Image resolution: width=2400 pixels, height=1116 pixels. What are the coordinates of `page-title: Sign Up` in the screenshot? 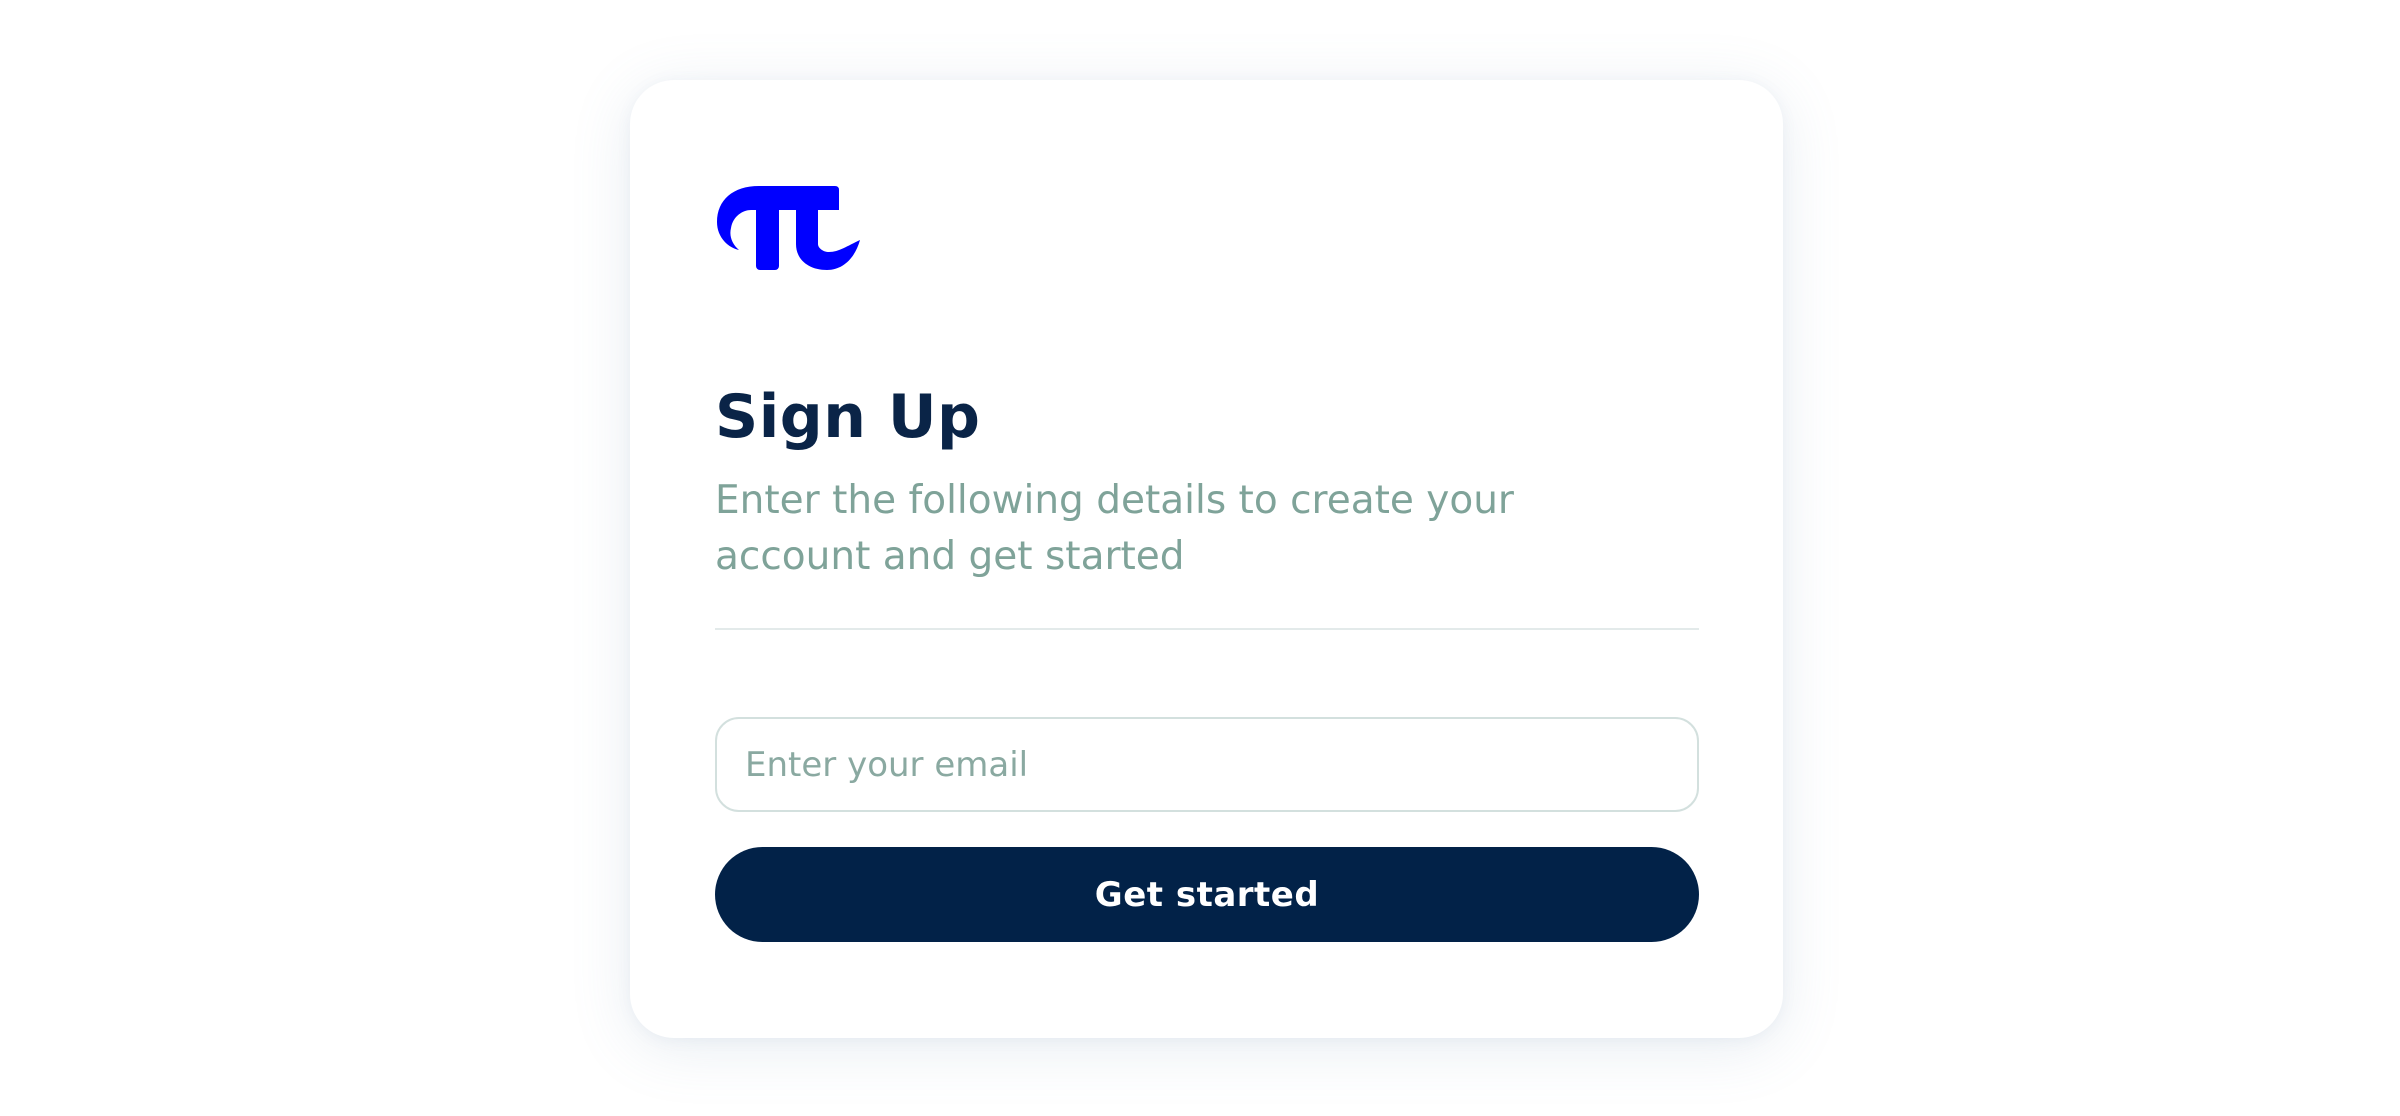 It's located at (848, 417).